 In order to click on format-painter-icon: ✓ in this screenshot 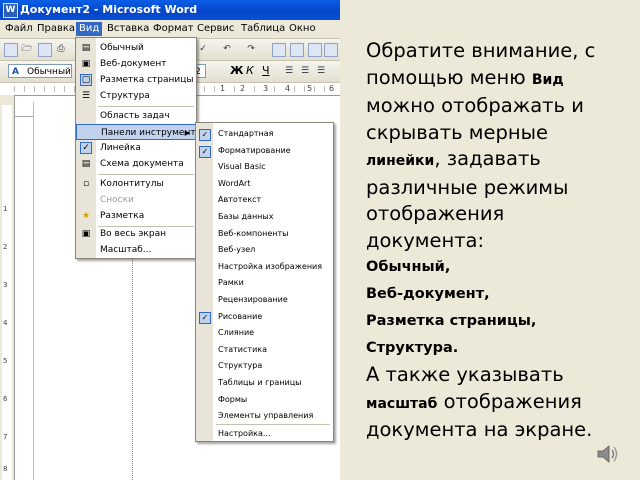, I will do `click(203, 49)`.